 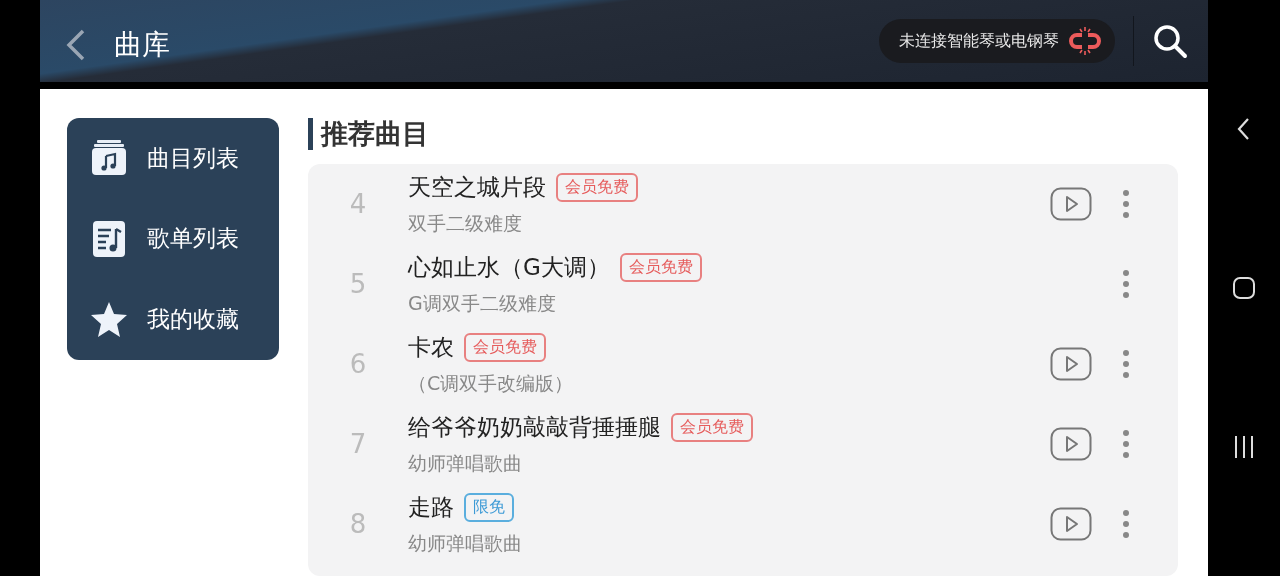 I want to click on sidebar-item: 曲目列表, so click(x=184, y=158).